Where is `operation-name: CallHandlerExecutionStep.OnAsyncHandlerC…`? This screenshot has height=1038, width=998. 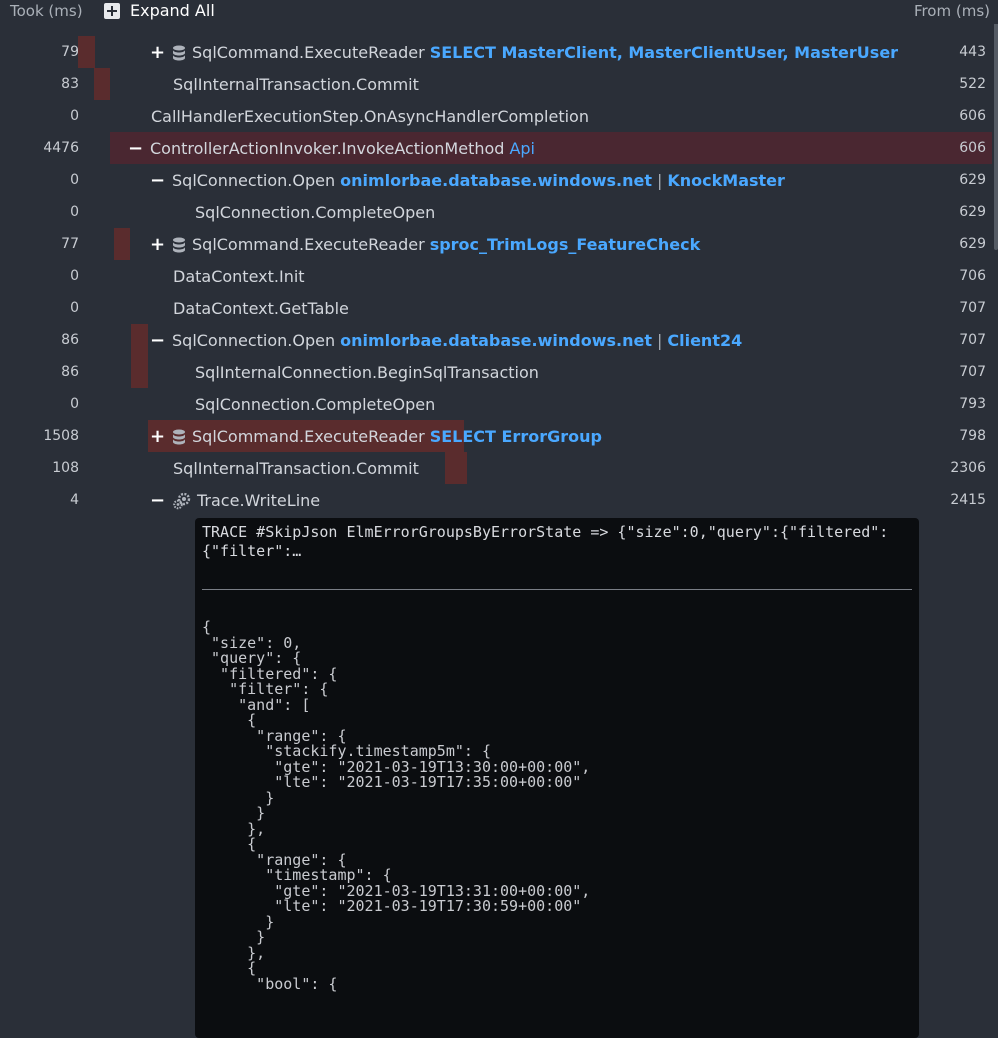
operation-name: CallHandlerExecutionStep.OnAsyncHandlerC… is located at coordinates (370, 116).